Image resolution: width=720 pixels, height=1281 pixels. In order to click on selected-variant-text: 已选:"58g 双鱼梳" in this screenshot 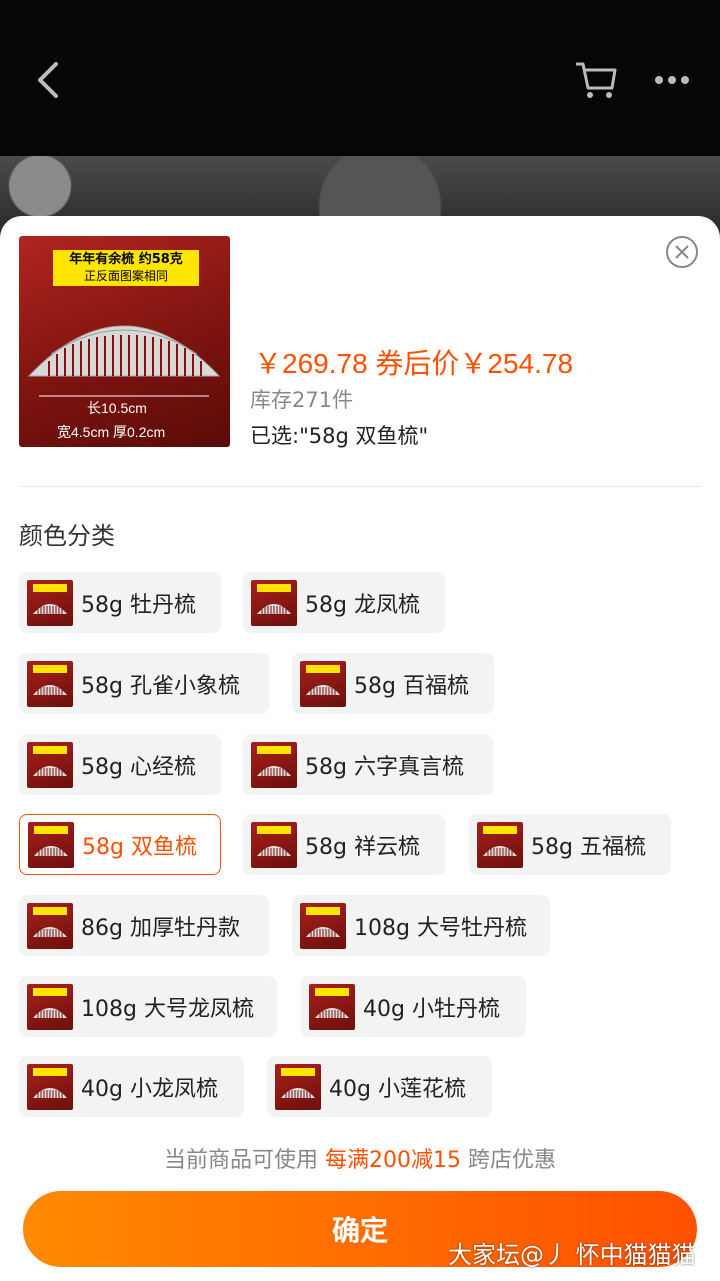, I will do `click(339, 436)`.